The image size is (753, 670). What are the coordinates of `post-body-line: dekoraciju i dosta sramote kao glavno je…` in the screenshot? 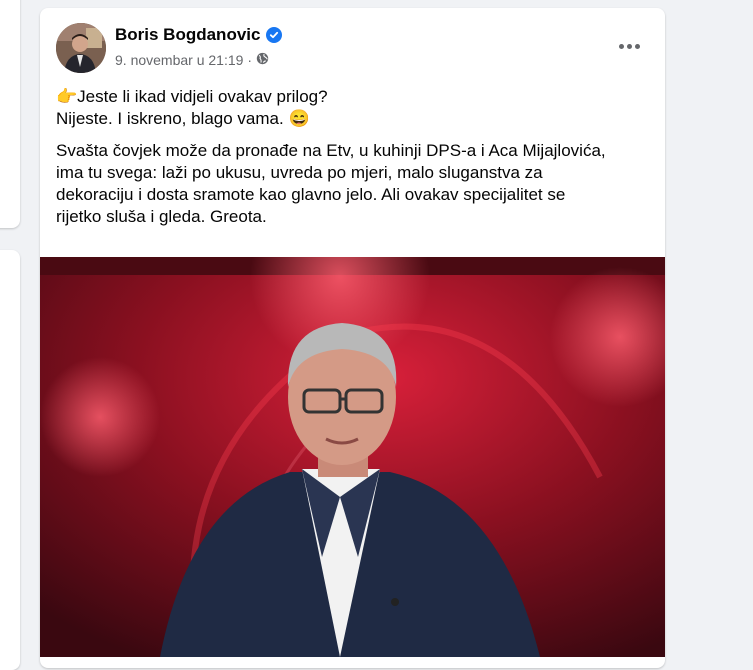 It's located at (311, 194).